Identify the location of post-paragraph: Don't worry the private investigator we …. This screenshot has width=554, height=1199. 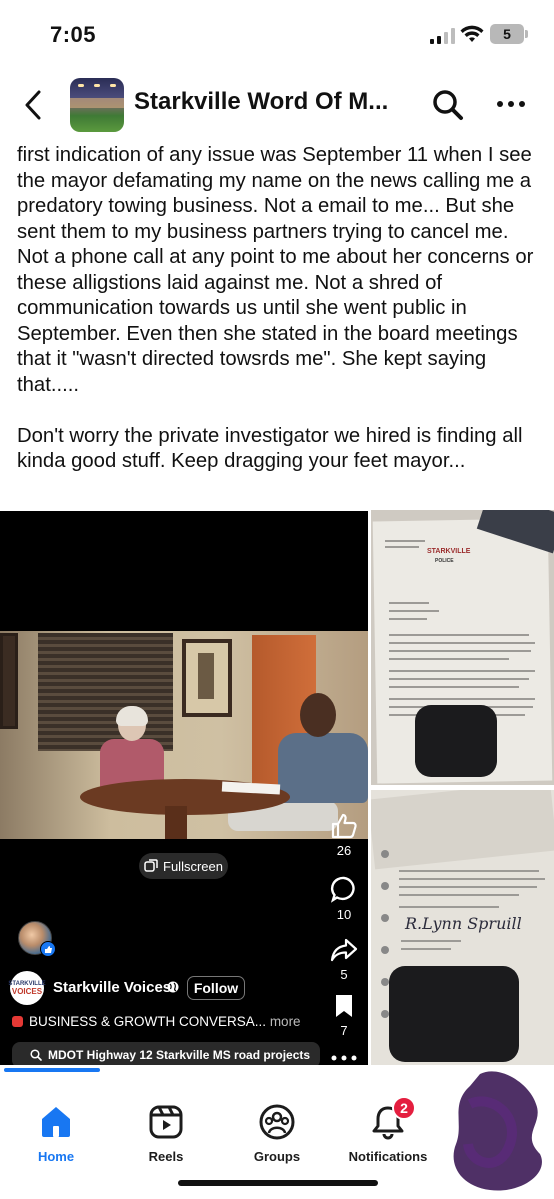
(270, 448).